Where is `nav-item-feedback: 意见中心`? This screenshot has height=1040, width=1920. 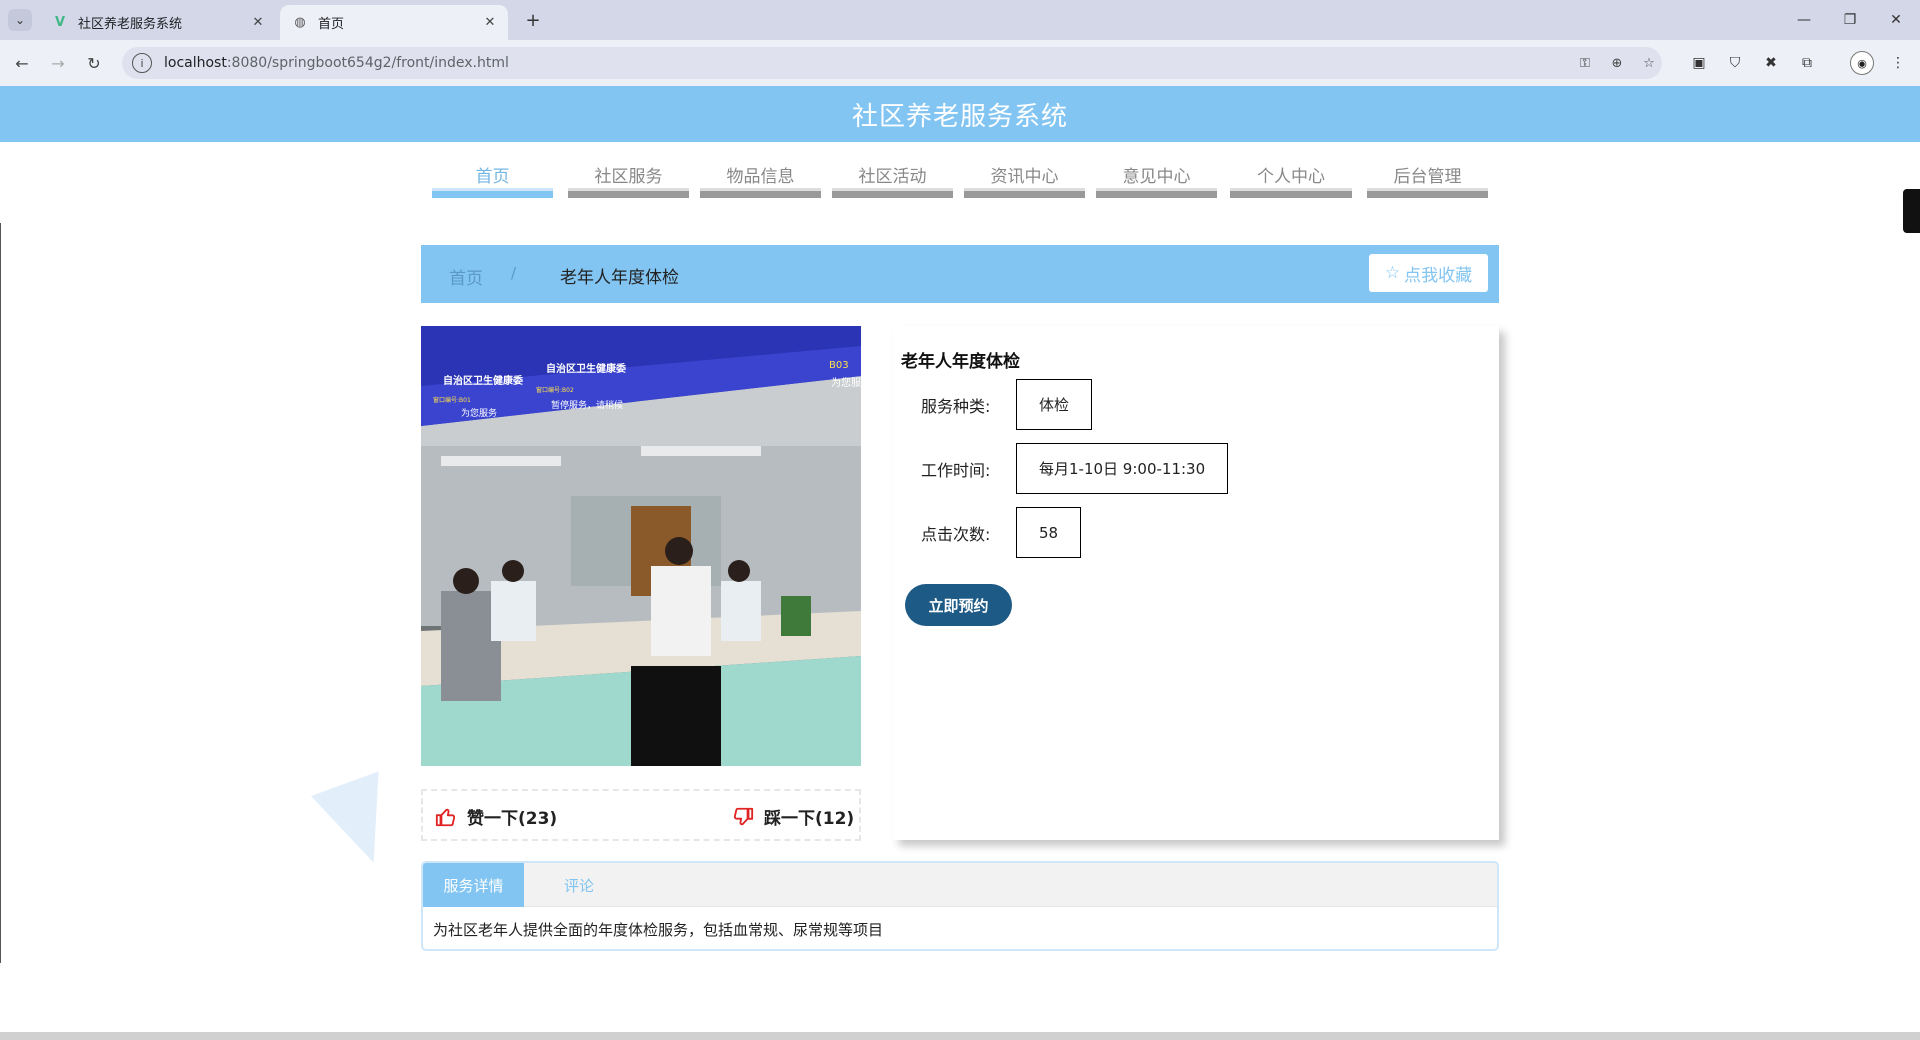 nav-item-feedback: 意见中心 is located at coordinates (1156, 172).